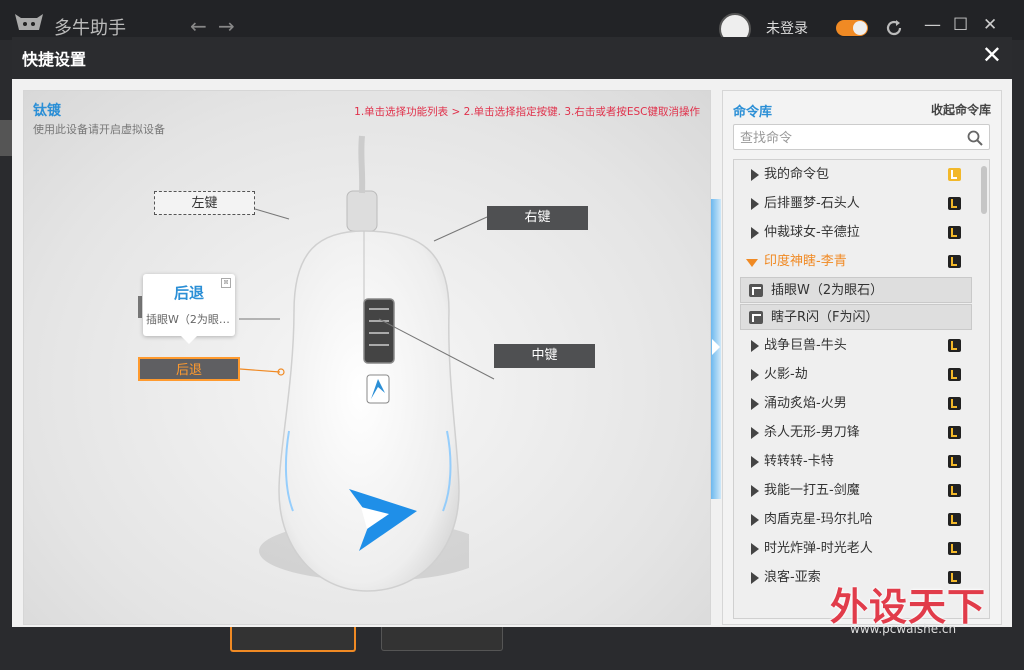 The width and height of the screenshot is (1024, 670). Describe the element at coordinates (805, 345) in the screenshot. I see `command-group-label: 战争巨兽-牛头` at that location.